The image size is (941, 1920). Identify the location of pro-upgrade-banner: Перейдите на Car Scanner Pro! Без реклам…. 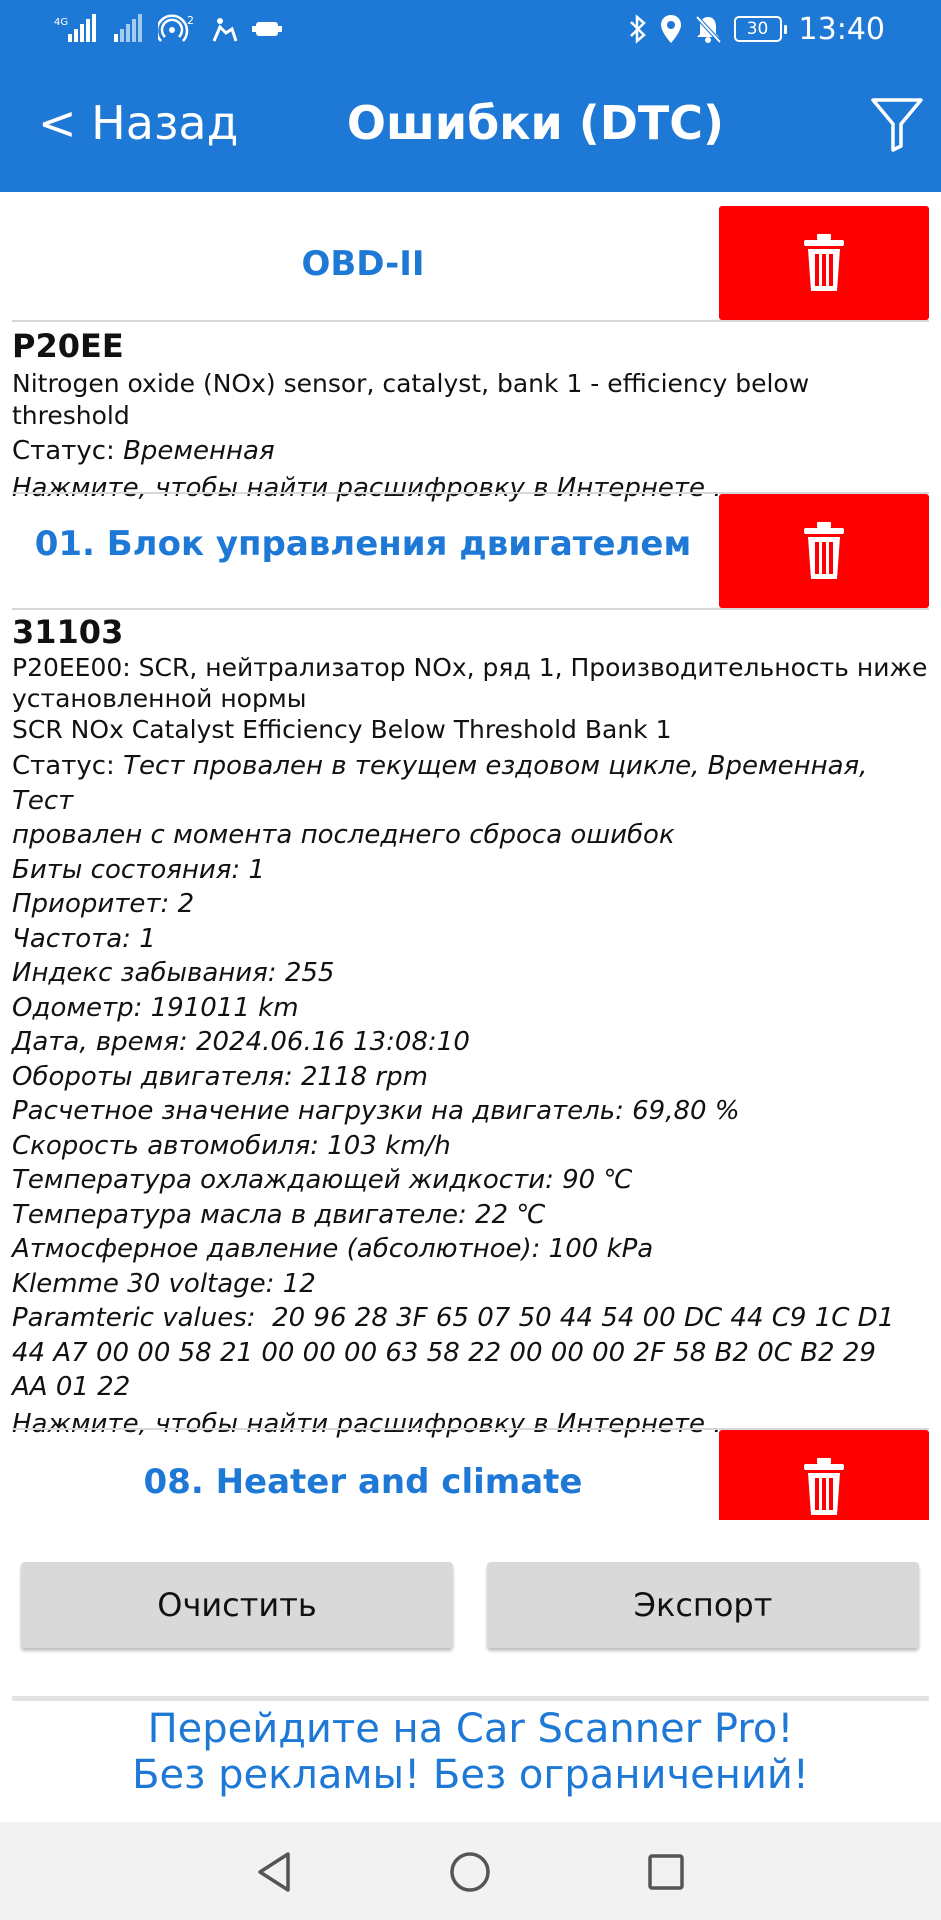
(470, 1752).